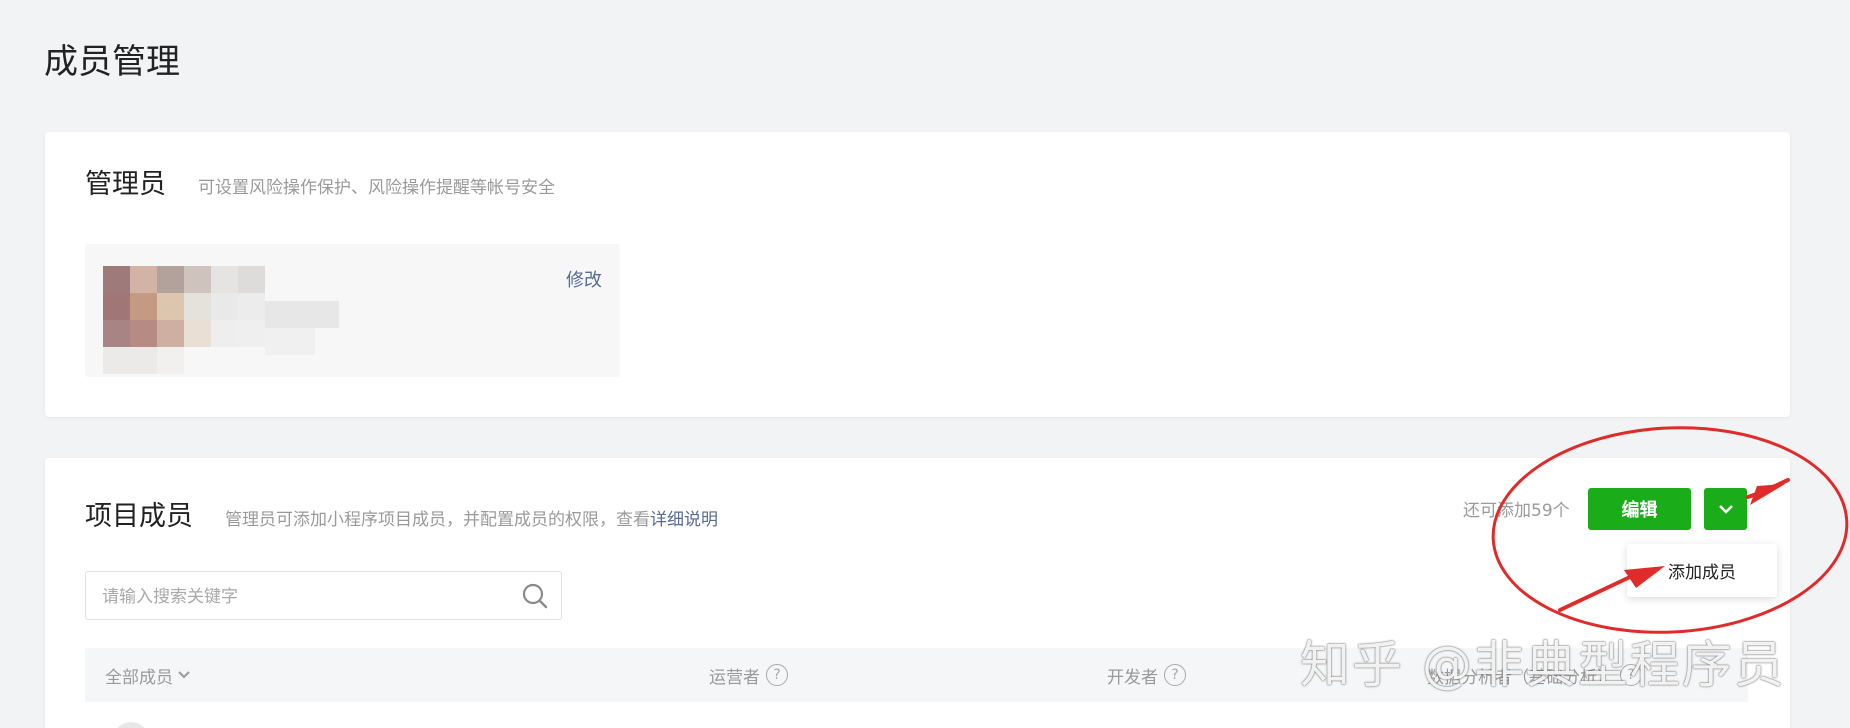 The width and height of the screenshot is (1850, 728). I want to click on admin-card-header: 管理员 可设置风险操作保护、风险操作提醒等帐号安全, so click(320, 181).